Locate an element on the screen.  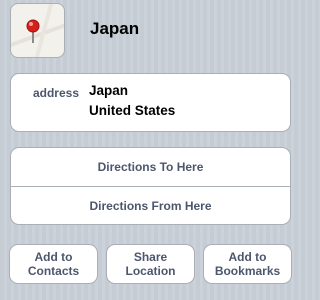
address-label: address is located at coordinates (55, 93).